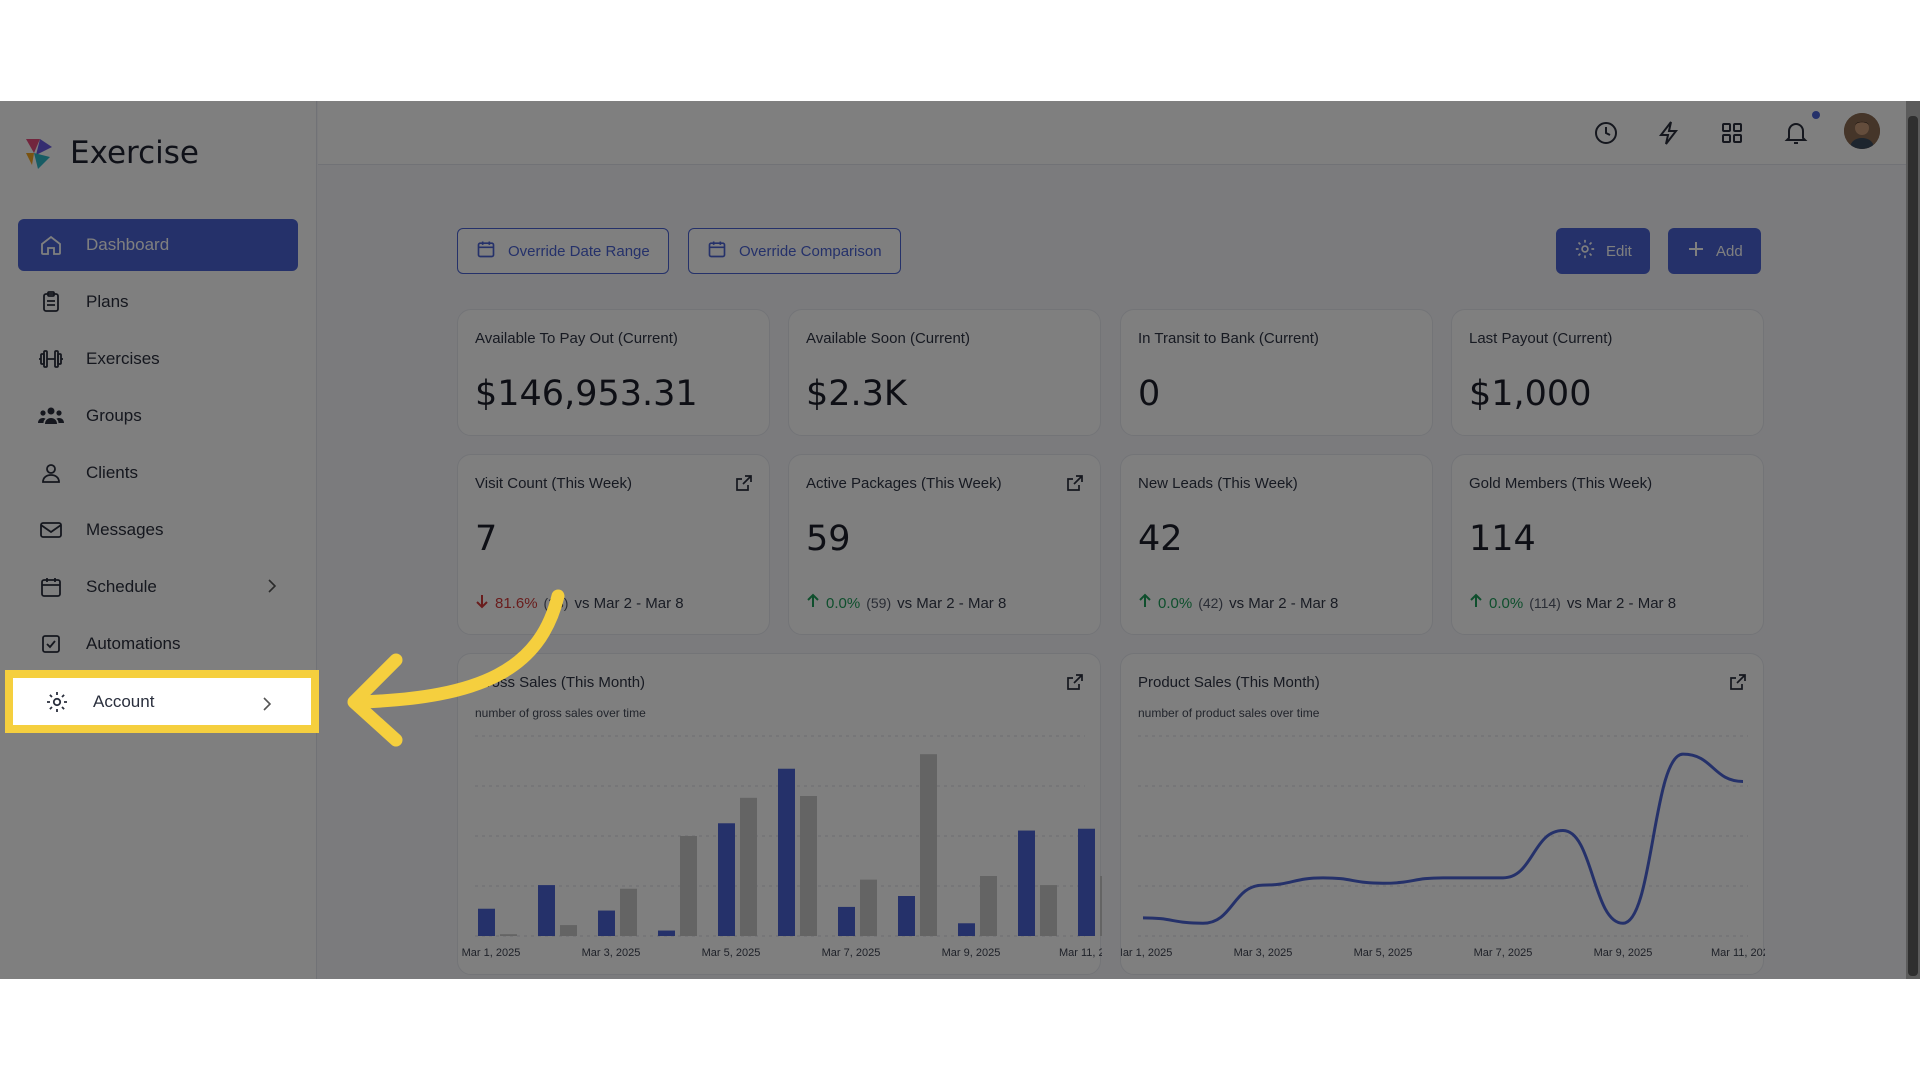 This screenshot has height=1080, width=1920. What do you see at coordinates (158, 473) in the screenshot?
I see `sidebar-item-clients: Clients` at bounding box center [158, 473].